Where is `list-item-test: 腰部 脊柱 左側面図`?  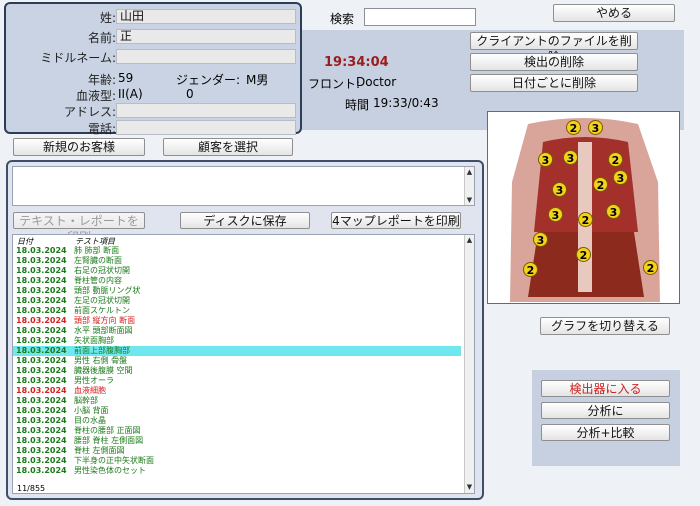
list-item-test: 腰部 脊柱 左側面図 is located at coordinates (109, 440).